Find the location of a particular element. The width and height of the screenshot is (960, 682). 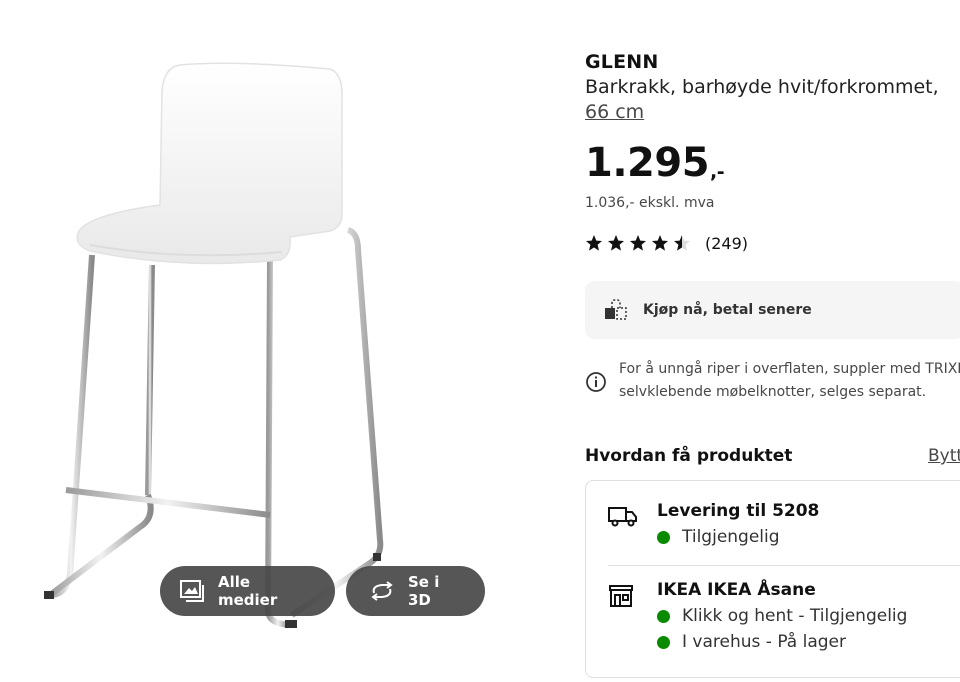

rating-stars is located at coordinates (638, 243).